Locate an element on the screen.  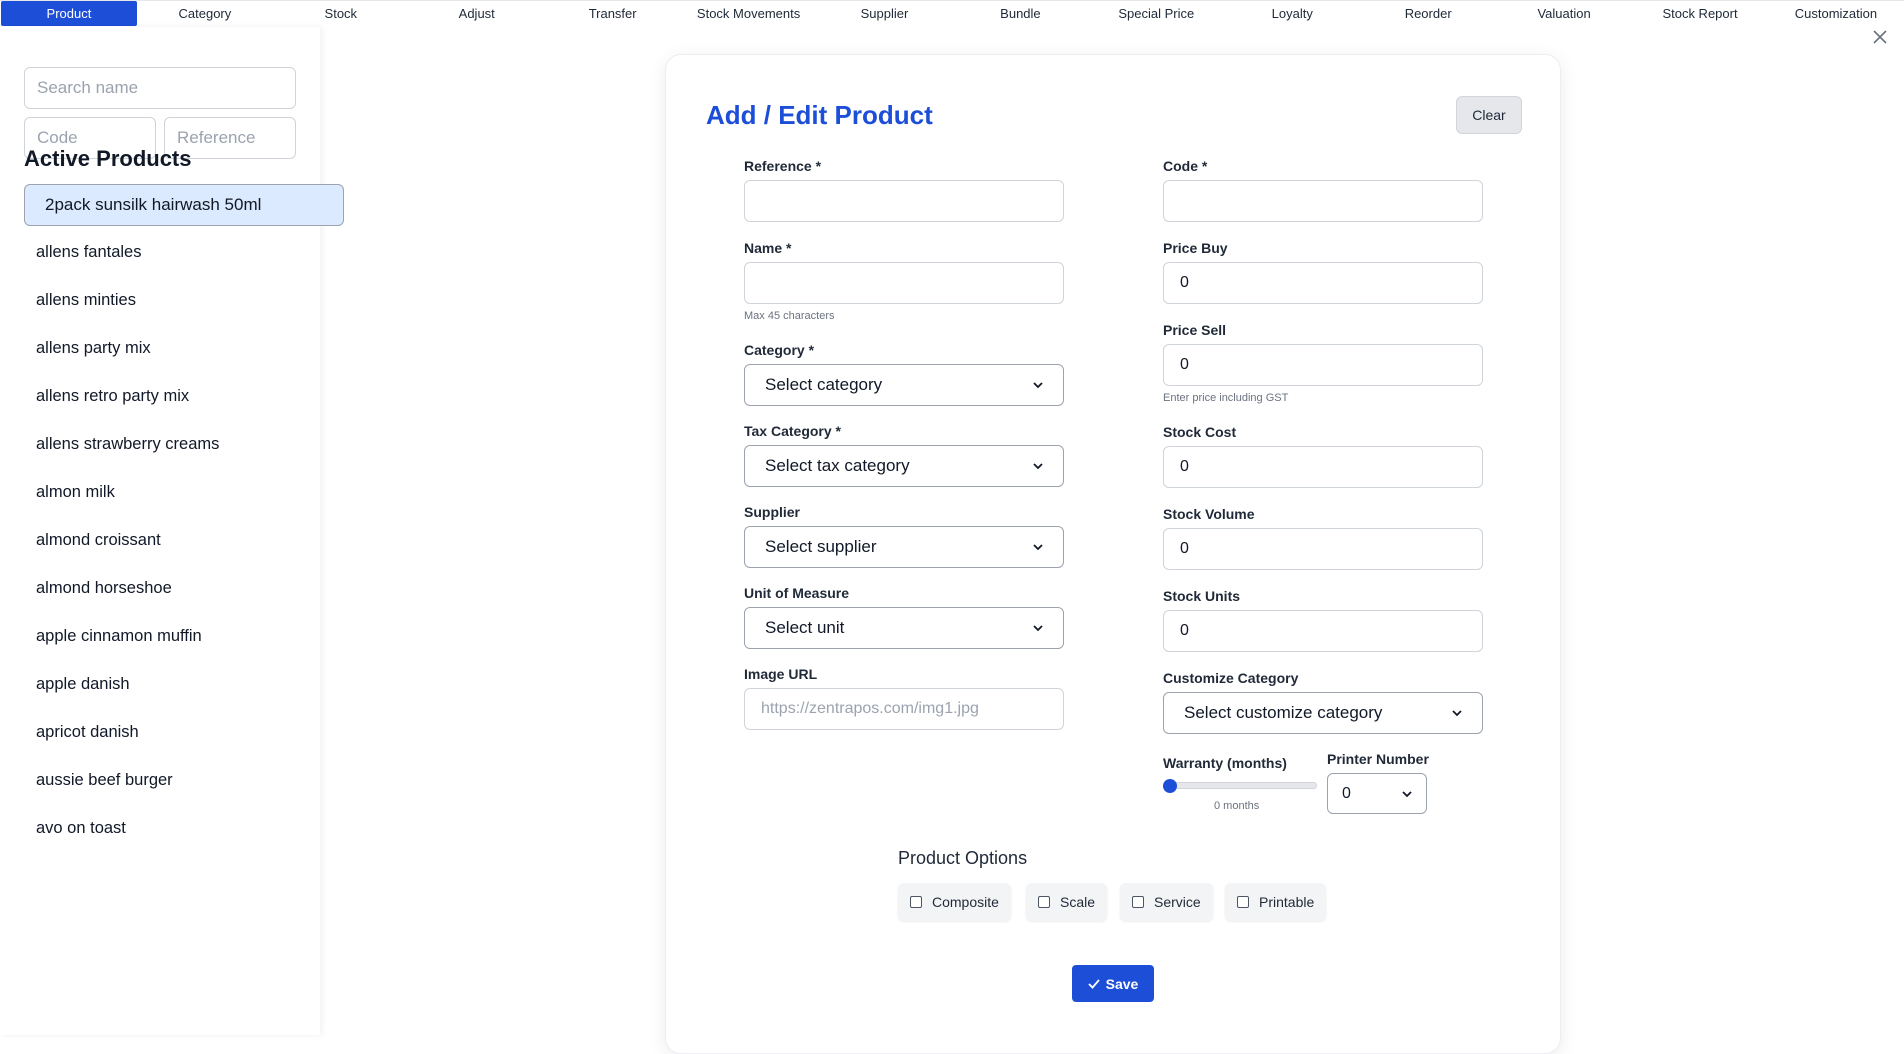
image-url-field: https://zentrapos.com/img1.jpg is located at coordinates (904, 709).